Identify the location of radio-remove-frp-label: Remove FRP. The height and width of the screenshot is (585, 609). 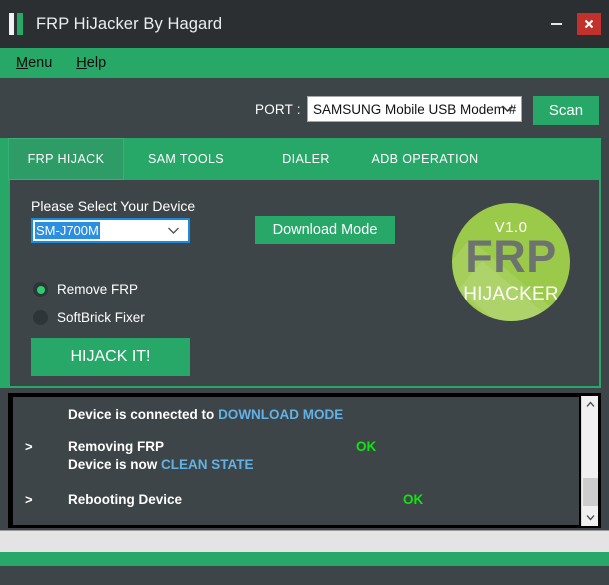
(98, 289).